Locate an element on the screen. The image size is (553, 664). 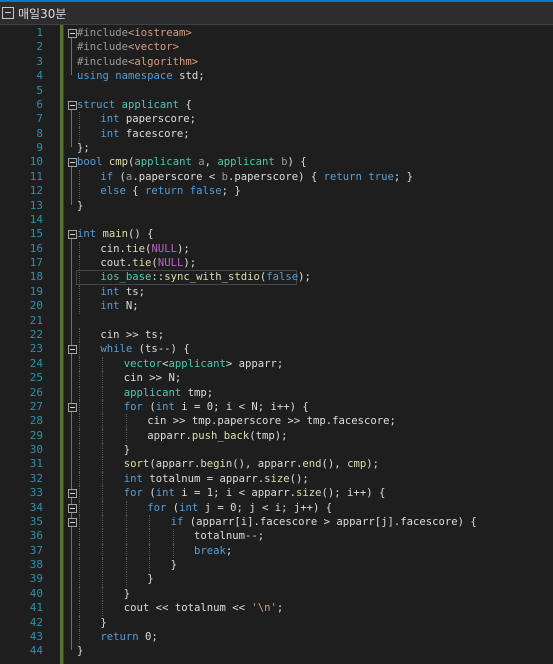
code-token: cin. is located at coordinates (113, 248).